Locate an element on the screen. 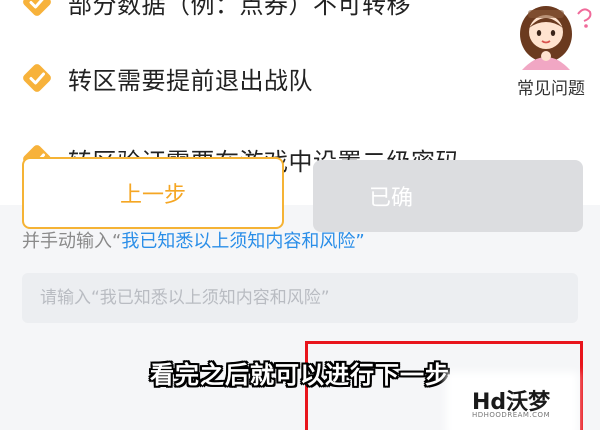 The height and width of the screenshot is (430, 600). notice-text: 转区需要提前退出战队 is located at coordinates (190, 80).